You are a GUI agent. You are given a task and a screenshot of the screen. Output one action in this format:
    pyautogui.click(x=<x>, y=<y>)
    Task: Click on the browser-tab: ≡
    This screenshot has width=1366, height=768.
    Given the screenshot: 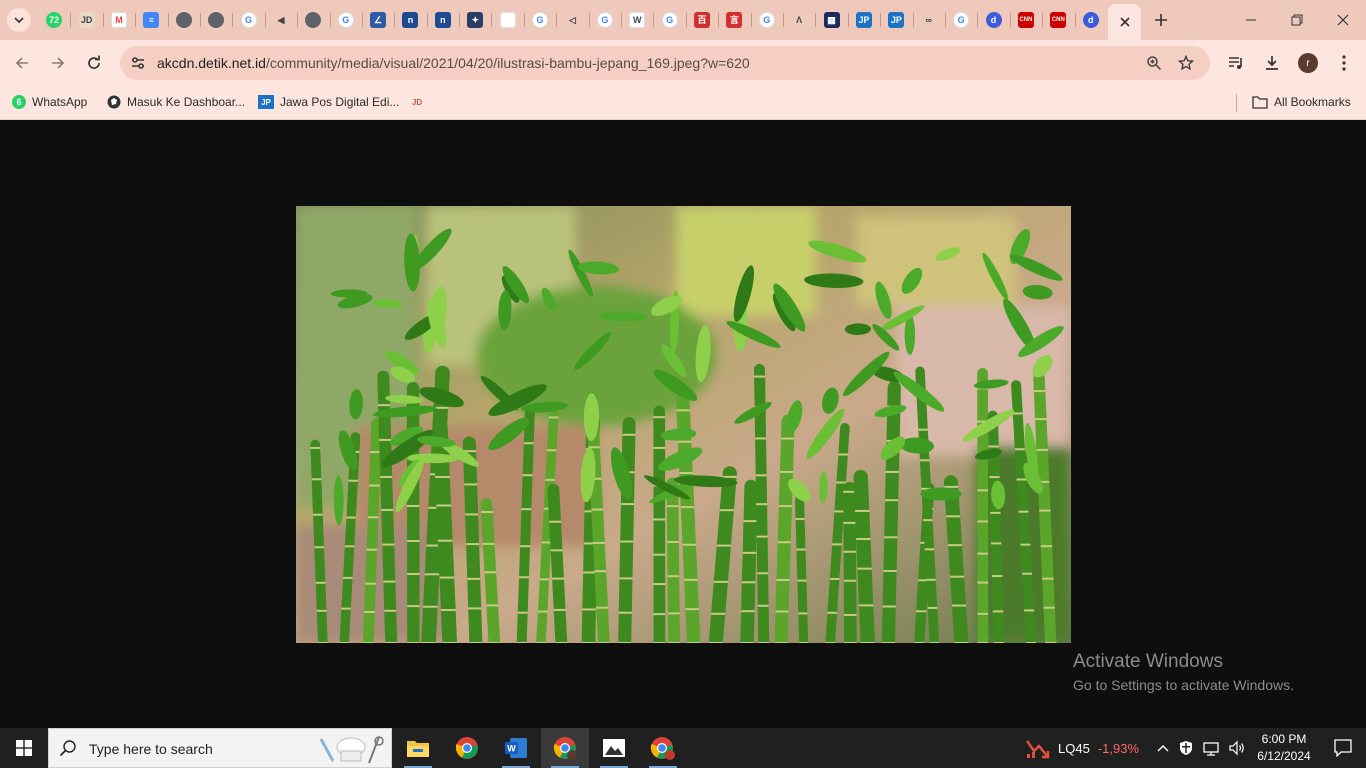 What is the action you would take?
    pyautogui.click(x=151, y=20)
    